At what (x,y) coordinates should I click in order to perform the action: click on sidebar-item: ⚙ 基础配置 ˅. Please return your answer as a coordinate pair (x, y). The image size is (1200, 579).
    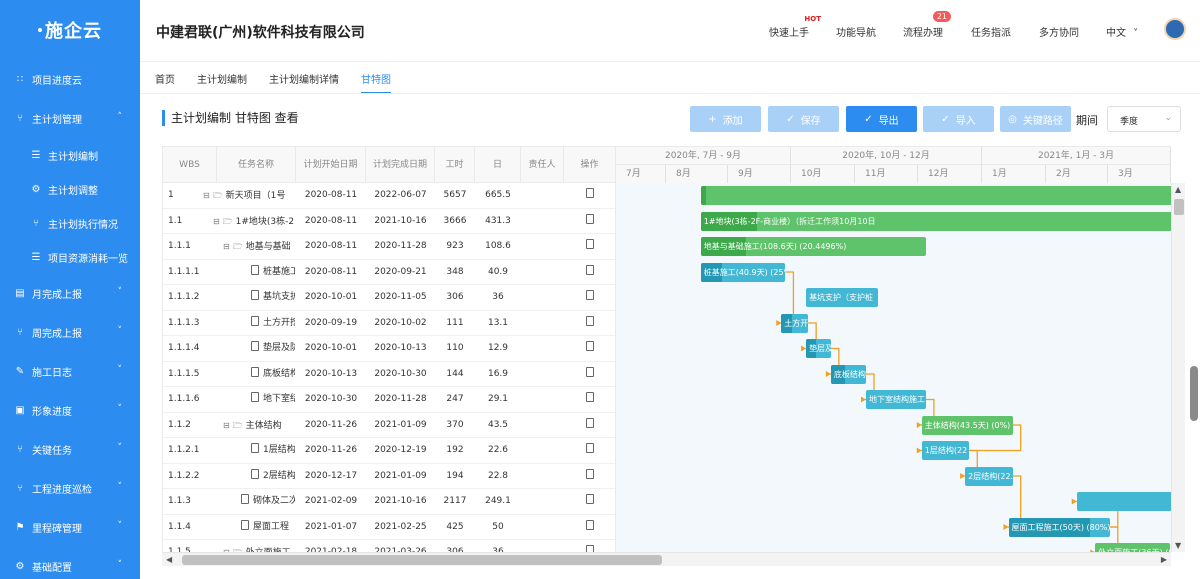
    Looking at the image, I should click on (70, 563).